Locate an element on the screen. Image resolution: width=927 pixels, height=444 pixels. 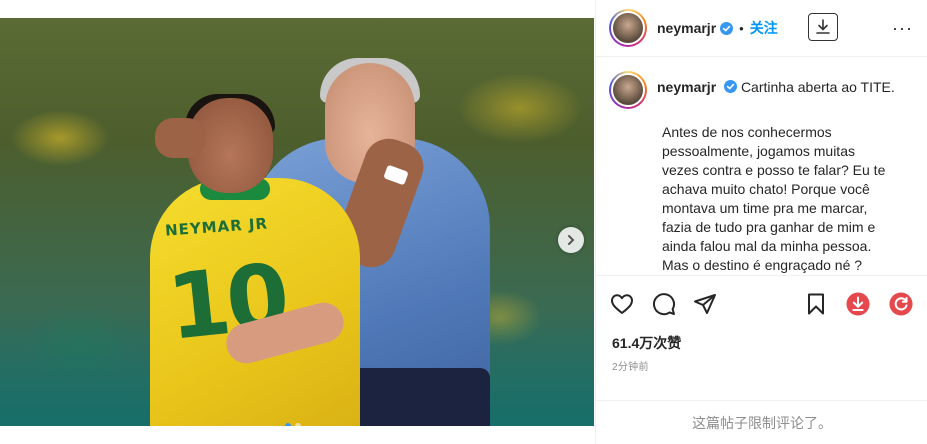
action-bar is located at coordinates (761, 305).